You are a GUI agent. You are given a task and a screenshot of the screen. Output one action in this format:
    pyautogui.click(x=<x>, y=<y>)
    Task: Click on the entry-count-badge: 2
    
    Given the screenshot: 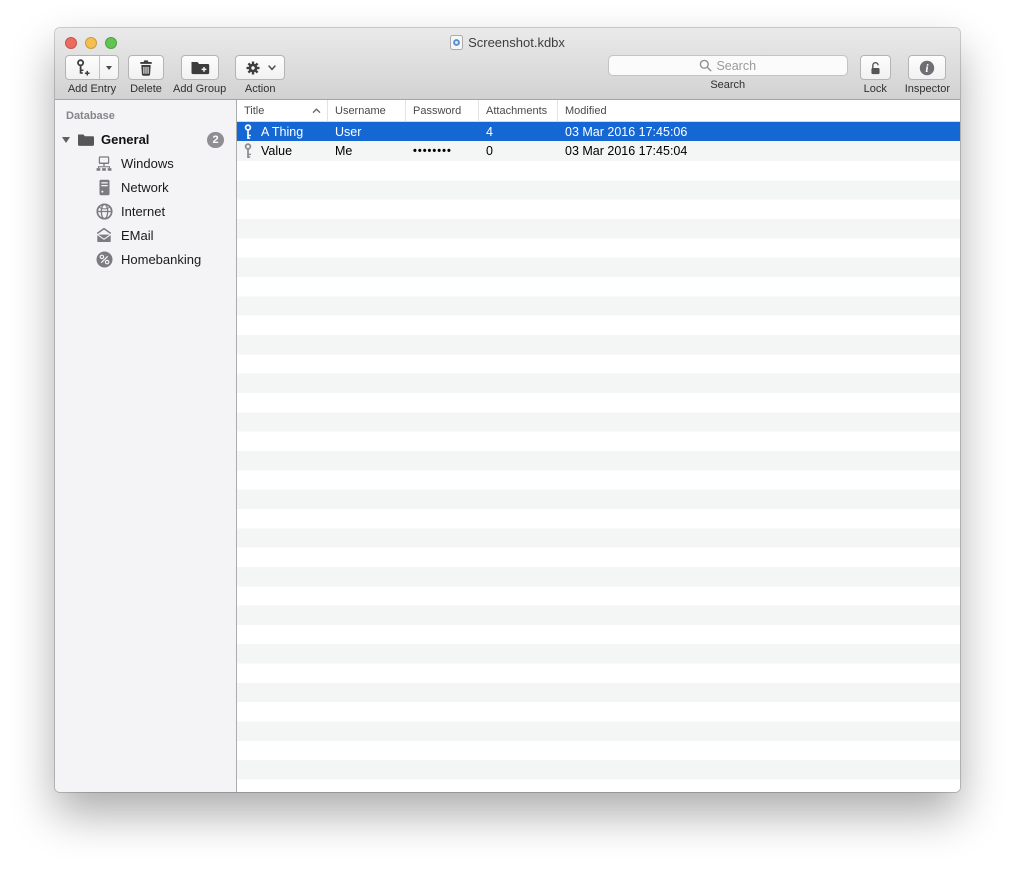 What is the action you would take?
    pyautogui.click(x=215, y=139)
    